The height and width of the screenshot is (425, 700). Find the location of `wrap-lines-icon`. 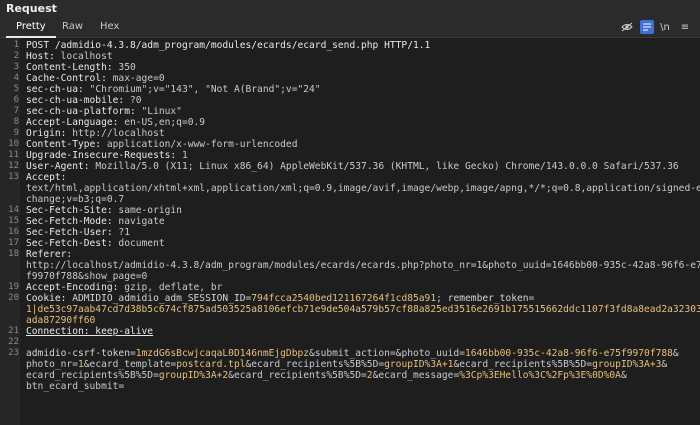

wrap-lines-icon is located at coordinates (647, 27).